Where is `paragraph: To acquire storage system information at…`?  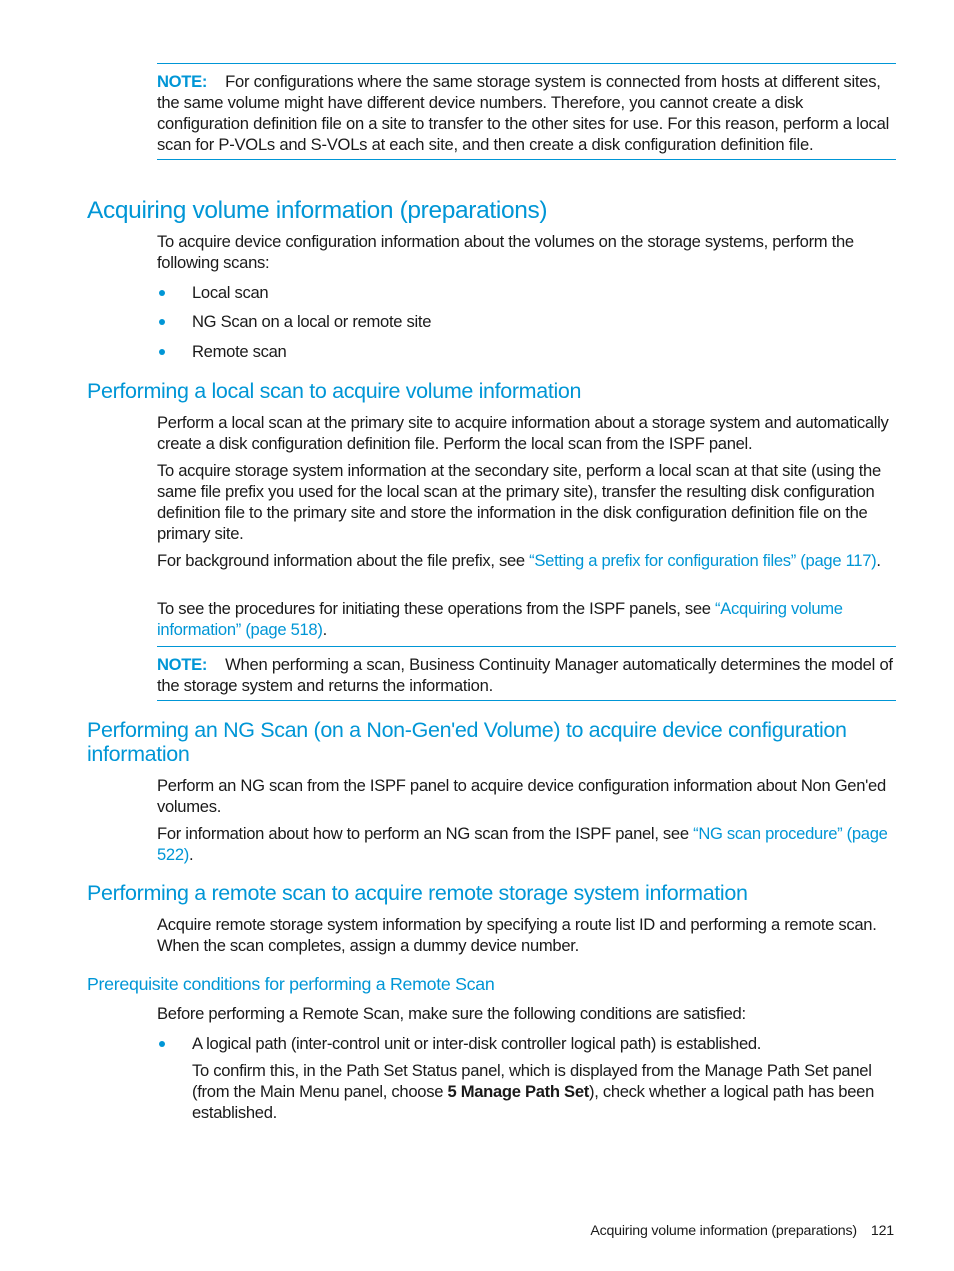
paragraph: To acquire storage system information at… is located at coordinates (519, 502).